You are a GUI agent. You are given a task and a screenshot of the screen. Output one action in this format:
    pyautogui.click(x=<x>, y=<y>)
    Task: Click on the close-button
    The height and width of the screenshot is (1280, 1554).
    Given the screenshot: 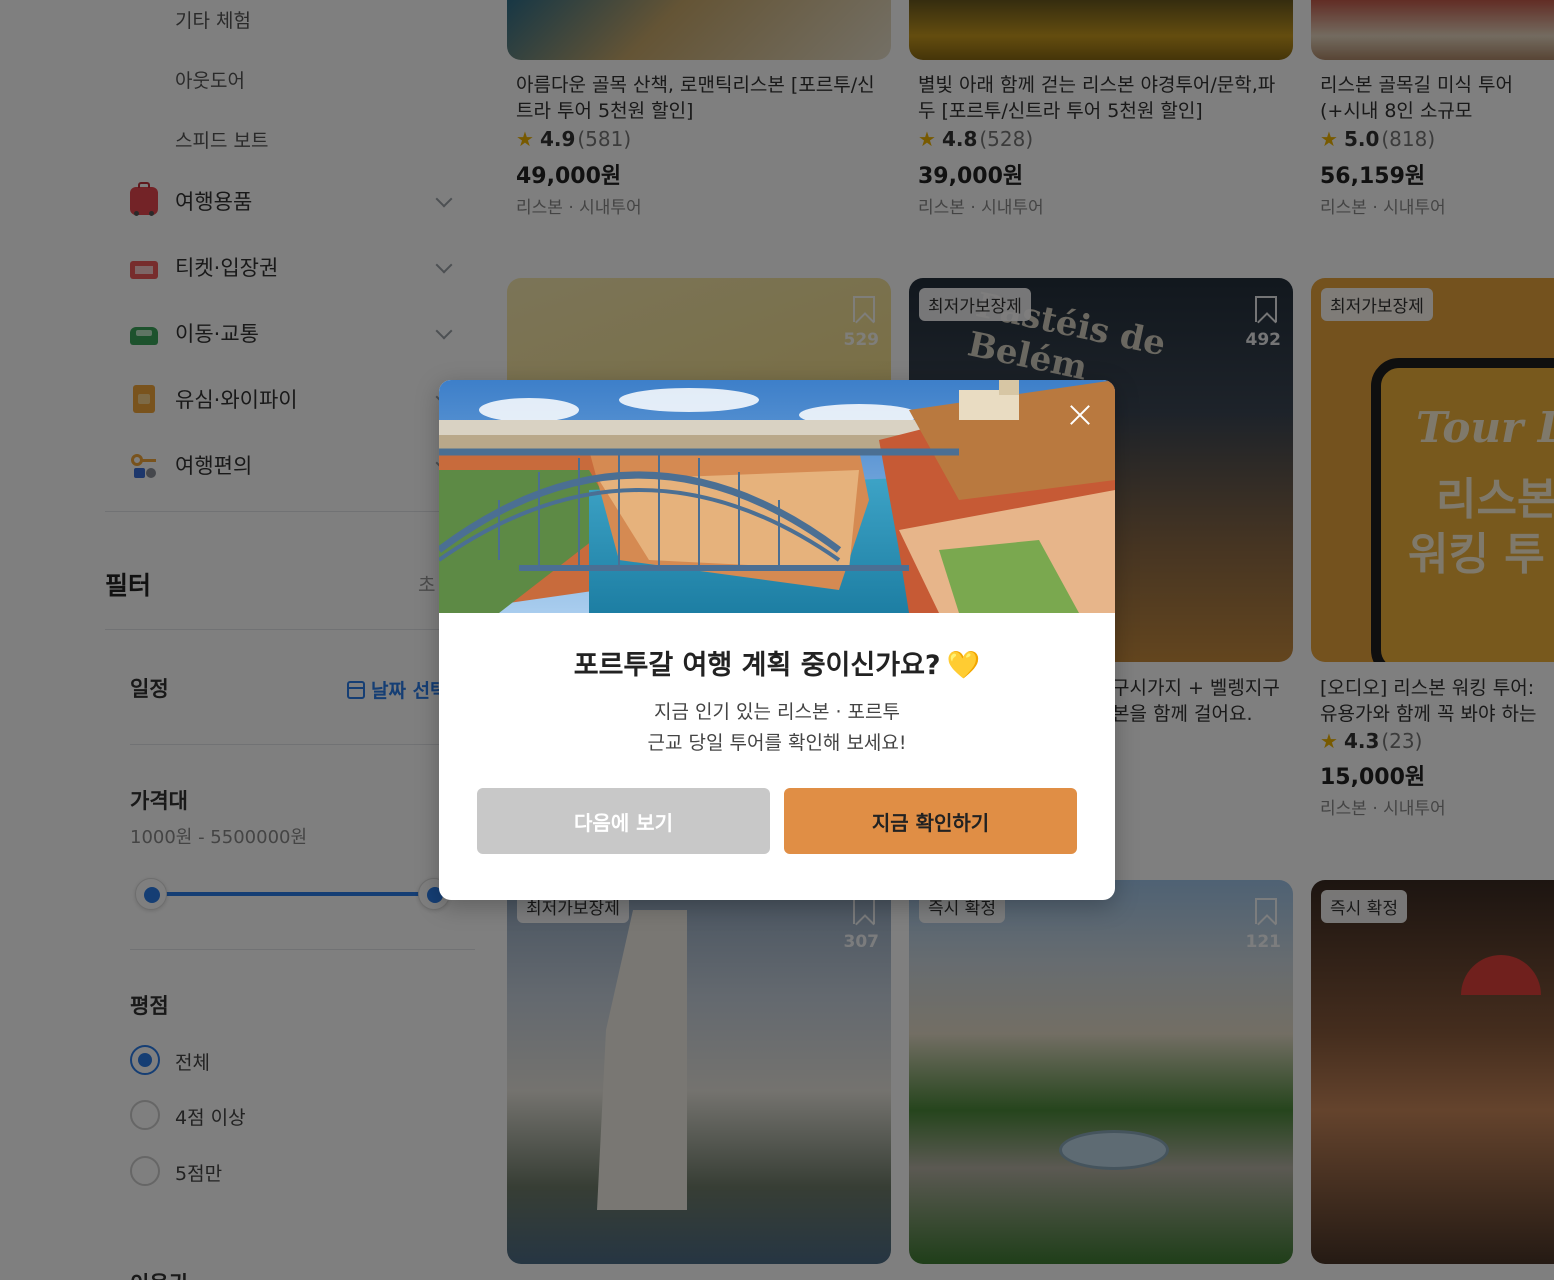 What is the action you would take?
    pyautogui.click(x=1080, y=415)
    